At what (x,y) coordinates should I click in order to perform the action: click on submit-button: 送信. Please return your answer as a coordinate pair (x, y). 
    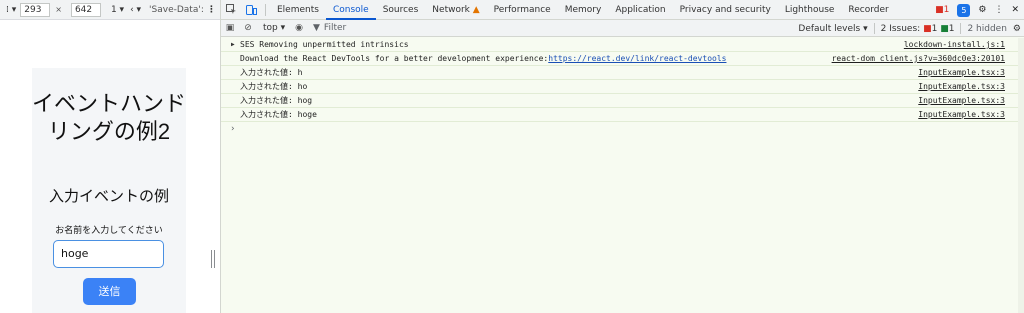
    Looking at the image, I should click on (109, 291).